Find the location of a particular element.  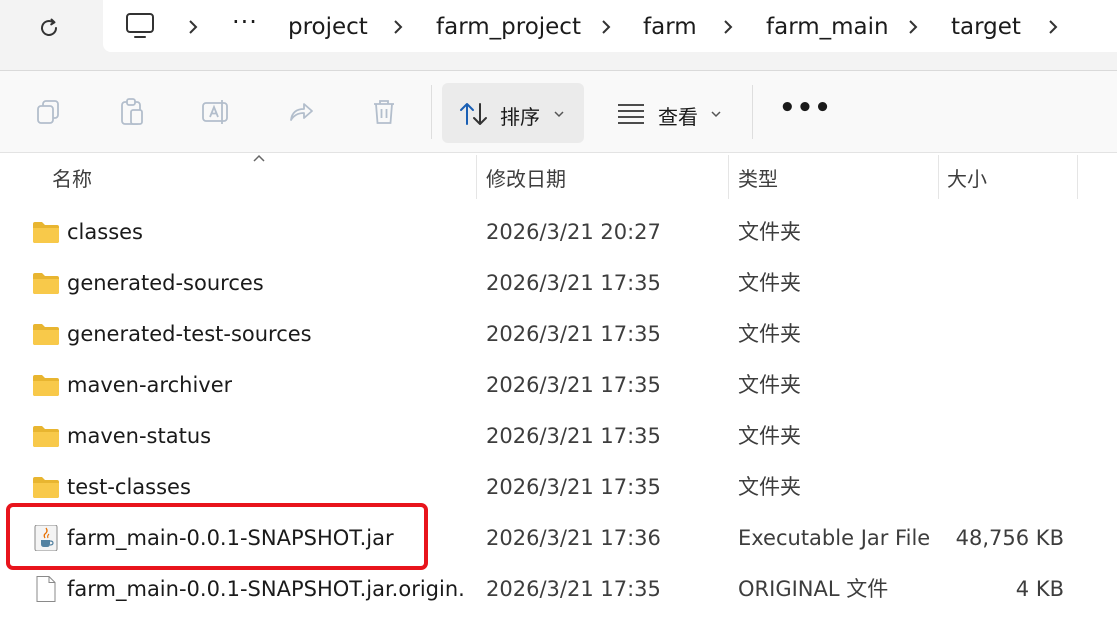

list-item: classes 2026/3/21 20:27 文件夹 is located at coordinates (558, 232).